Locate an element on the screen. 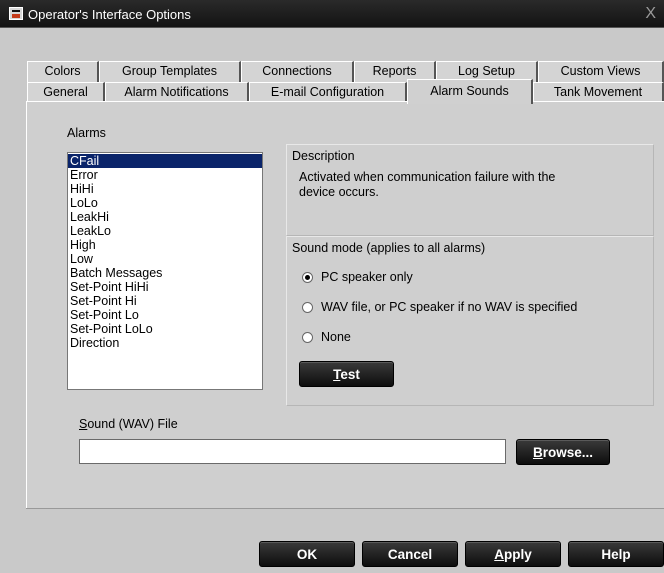 Image resolution: width=664 pixels, height=573 pixels. list-item: Set-Point HiHi is located at coordinates (165, 287).